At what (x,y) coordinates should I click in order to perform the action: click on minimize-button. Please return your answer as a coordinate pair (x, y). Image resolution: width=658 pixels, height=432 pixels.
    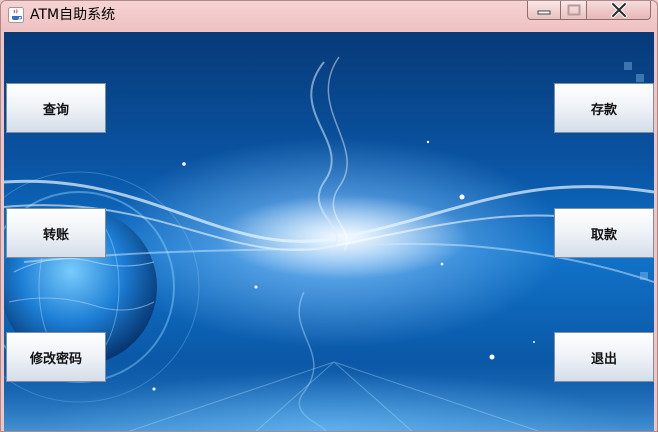
    Looking at the image, I should click on (544, 10).